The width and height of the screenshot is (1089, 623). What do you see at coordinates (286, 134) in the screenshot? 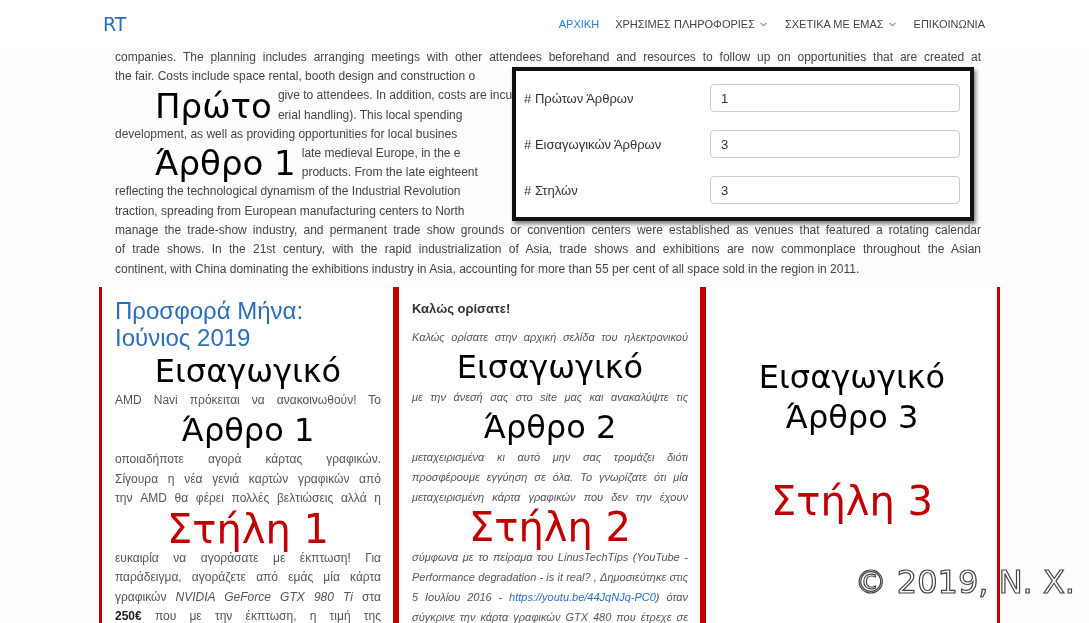
I see `article-text-line: development, as well as providing opportunities for local busines` at bounding box center [286, 134].